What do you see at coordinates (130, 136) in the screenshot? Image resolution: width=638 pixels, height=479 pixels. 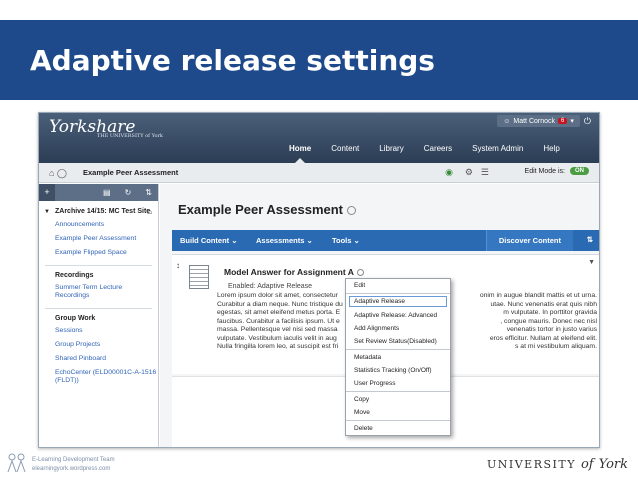 I see `logo-subtitle: THE UNIVERSITY of York` at bounding box center [130, 136].